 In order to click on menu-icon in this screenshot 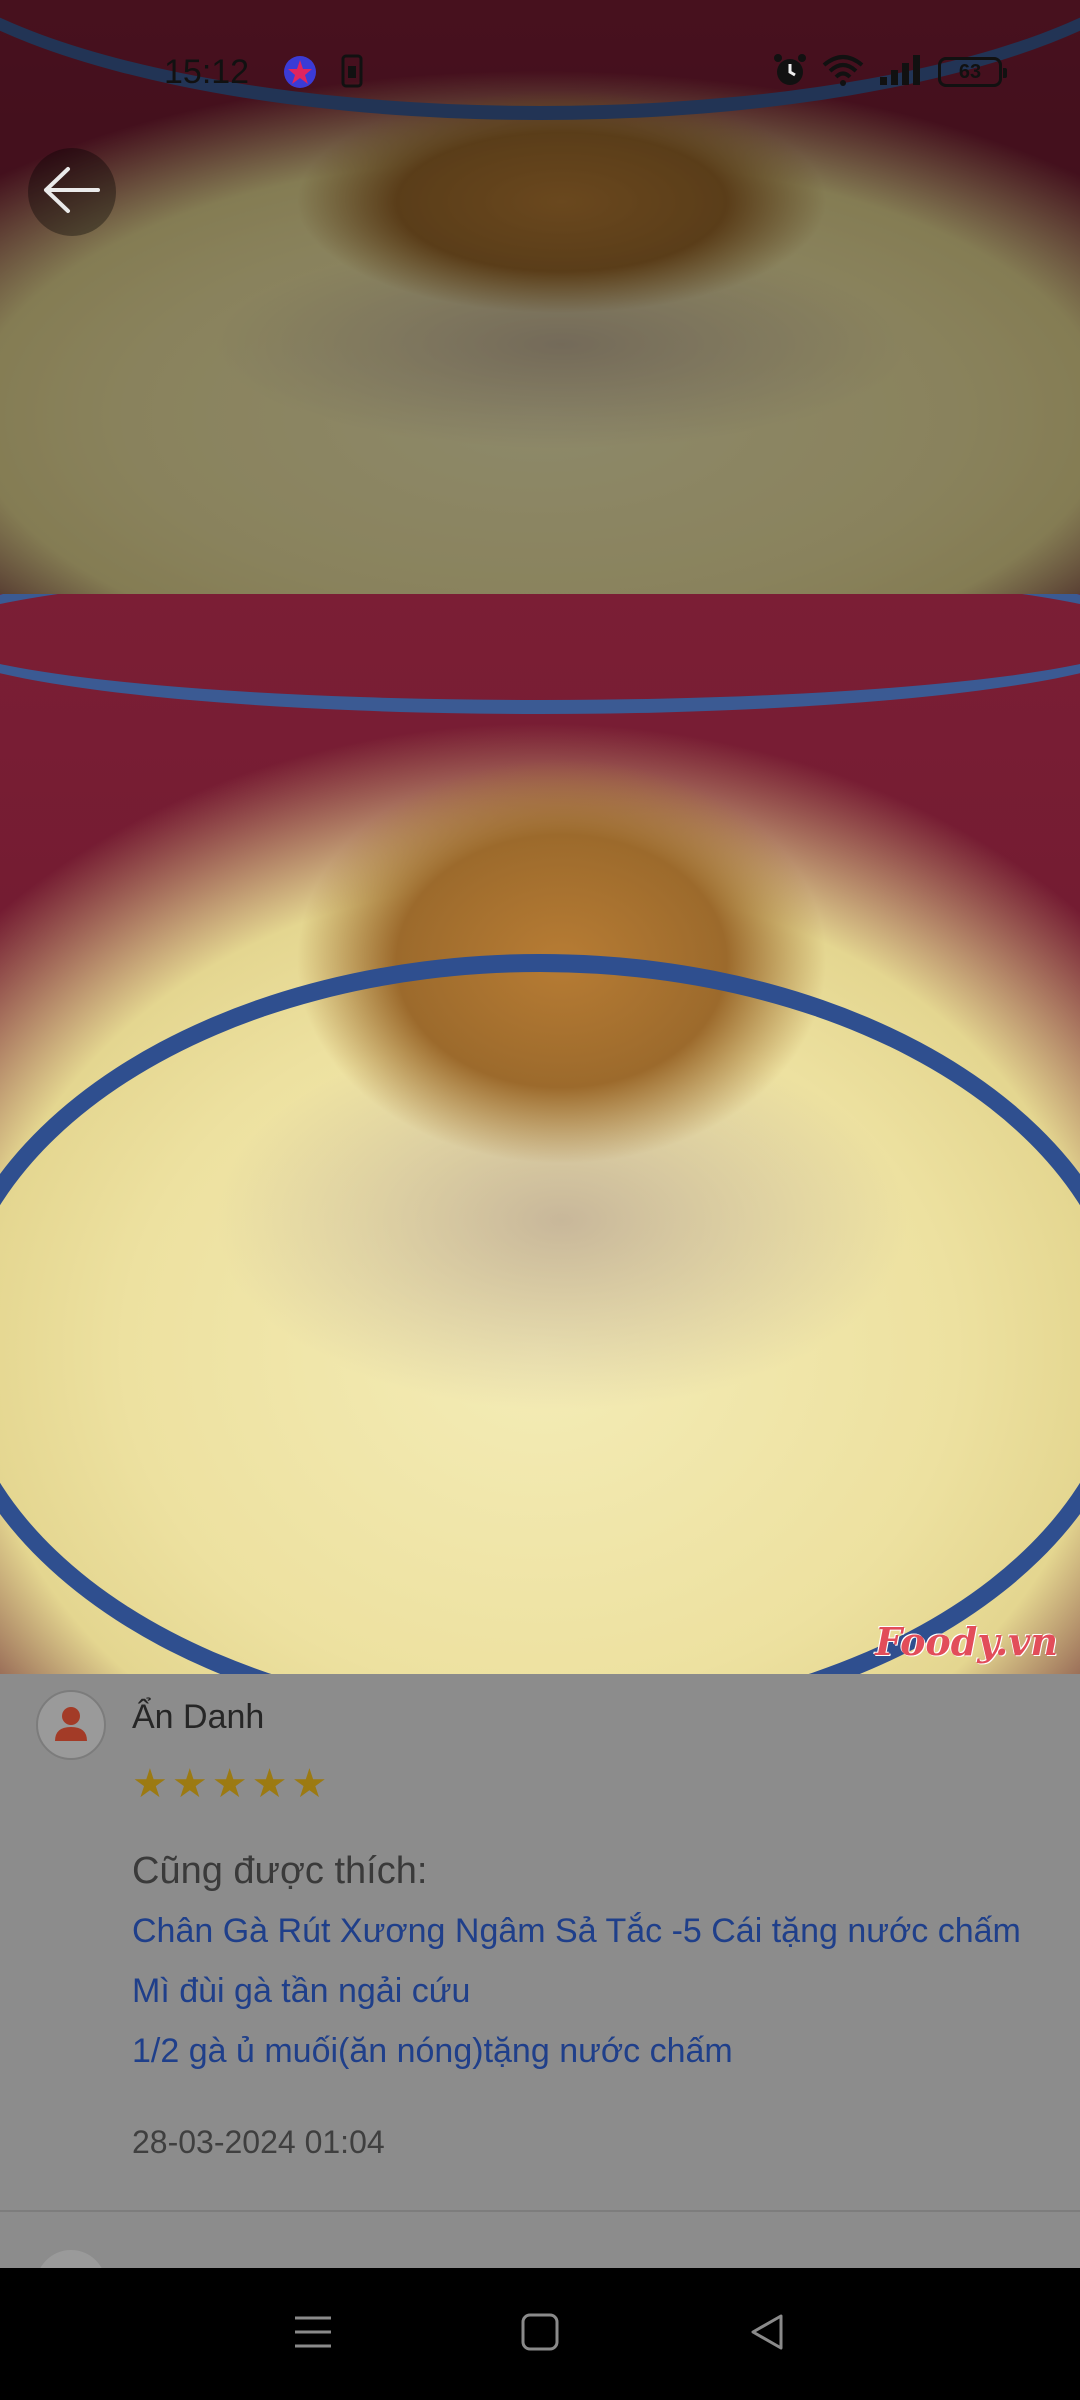, I will do `click(313, 2334)`.